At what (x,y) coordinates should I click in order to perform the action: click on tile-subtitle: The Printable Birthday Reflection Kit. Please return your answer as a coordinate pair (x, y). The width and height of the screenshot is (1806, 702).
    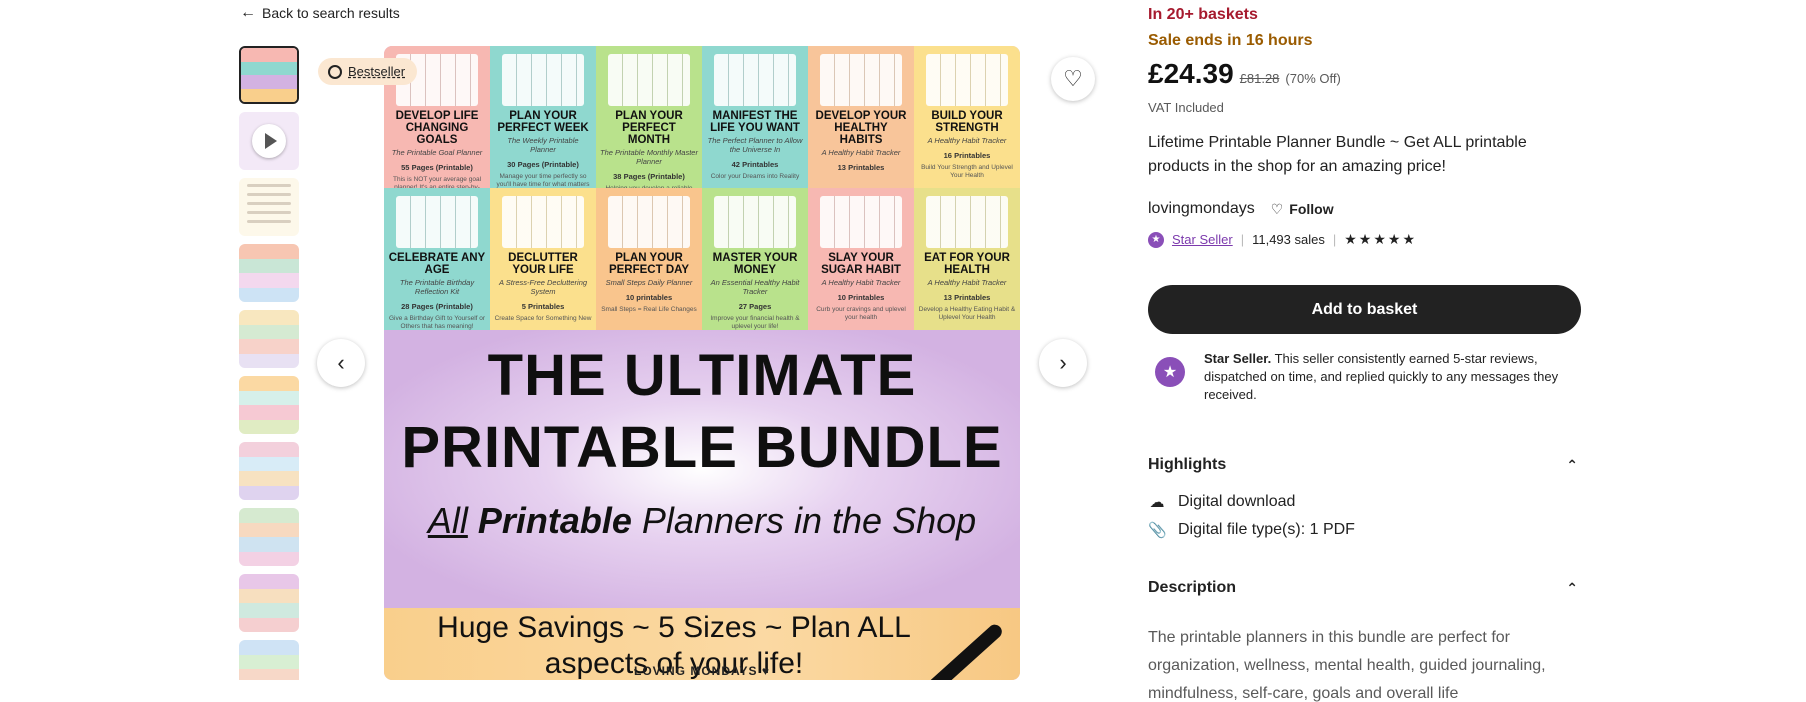
    Looking at the image, I should click on (437, 287).